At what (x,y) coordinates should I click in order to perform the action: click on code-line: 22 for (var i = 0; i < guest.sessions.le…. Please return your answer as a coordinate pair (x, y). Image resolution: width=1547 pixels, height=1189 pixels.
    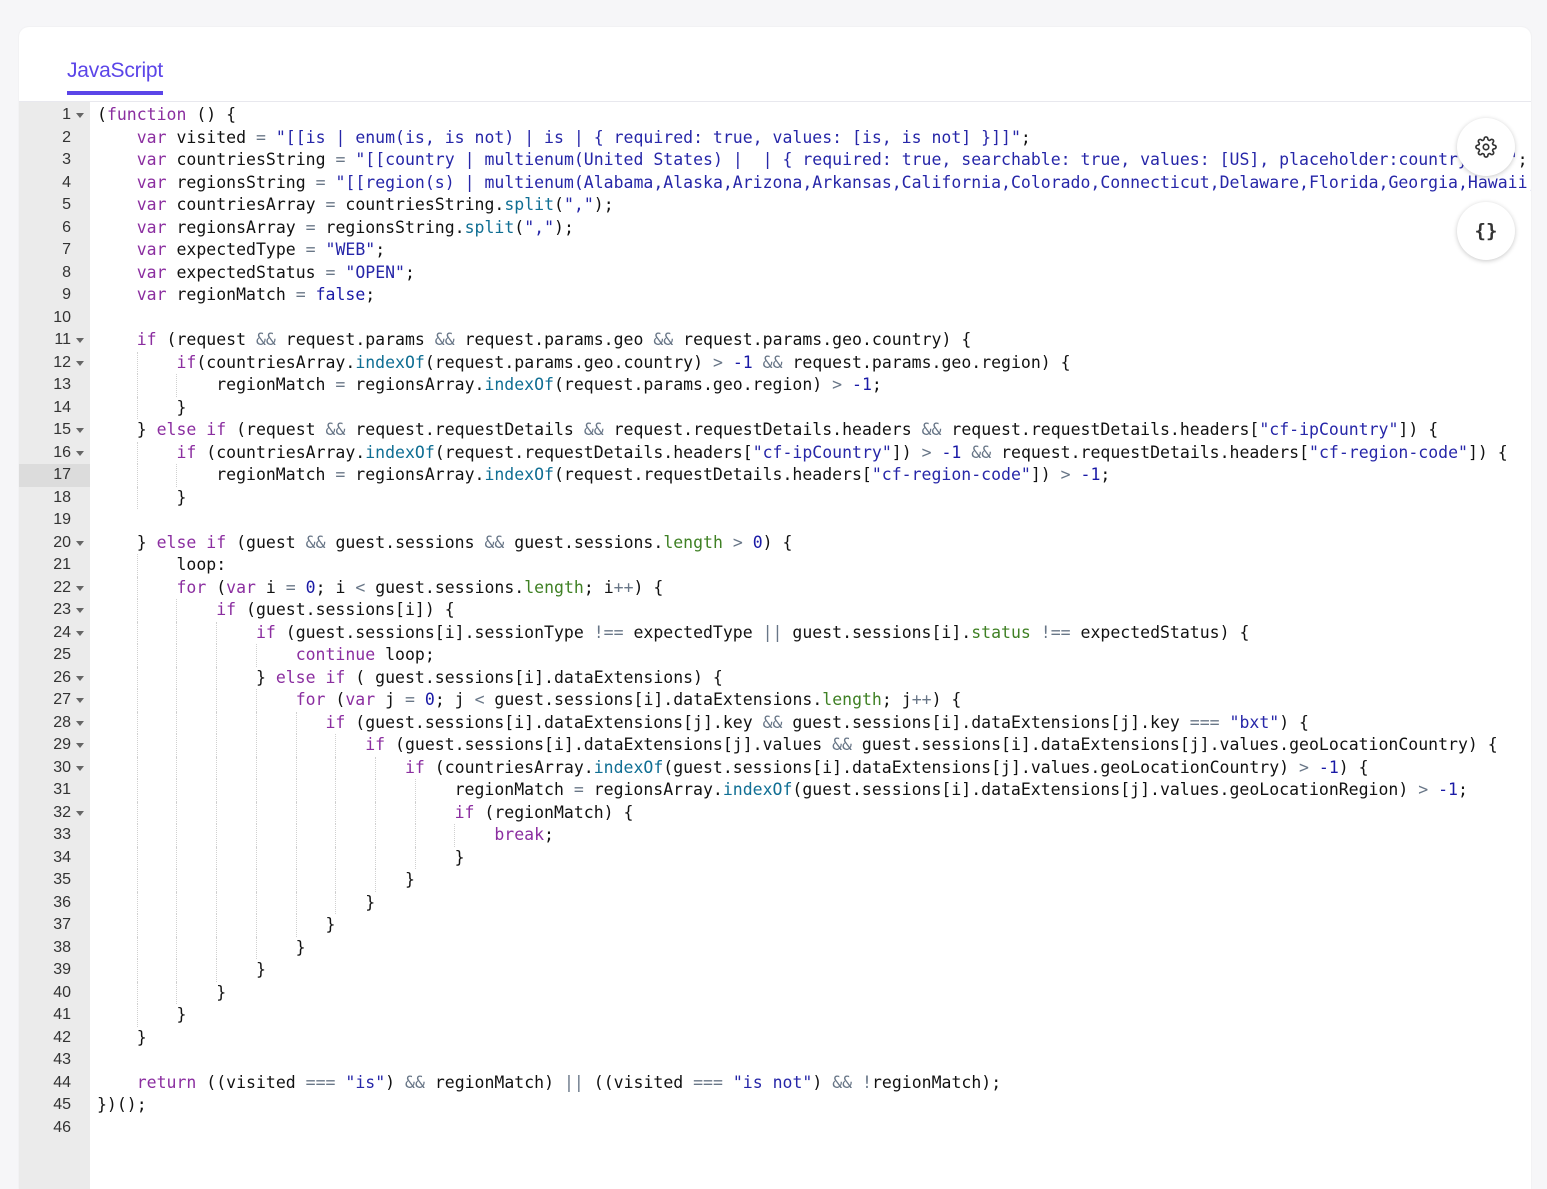
    Looking at the image, I should click on (775, 588).